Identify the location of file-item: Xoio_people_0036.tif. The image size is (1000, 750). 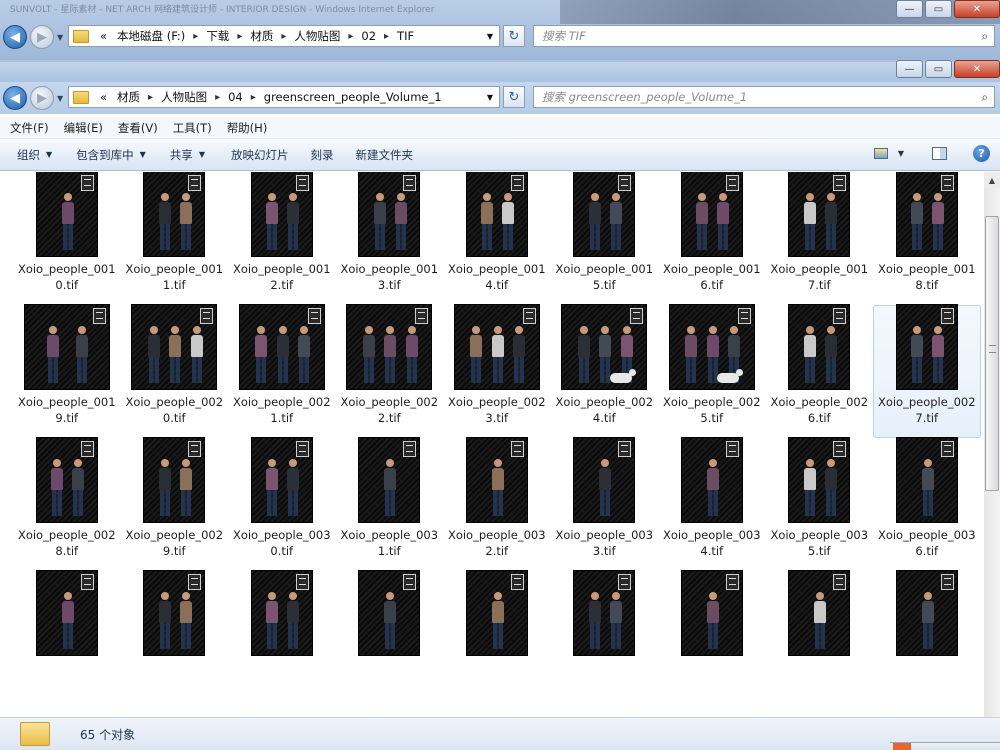
(927, 504).